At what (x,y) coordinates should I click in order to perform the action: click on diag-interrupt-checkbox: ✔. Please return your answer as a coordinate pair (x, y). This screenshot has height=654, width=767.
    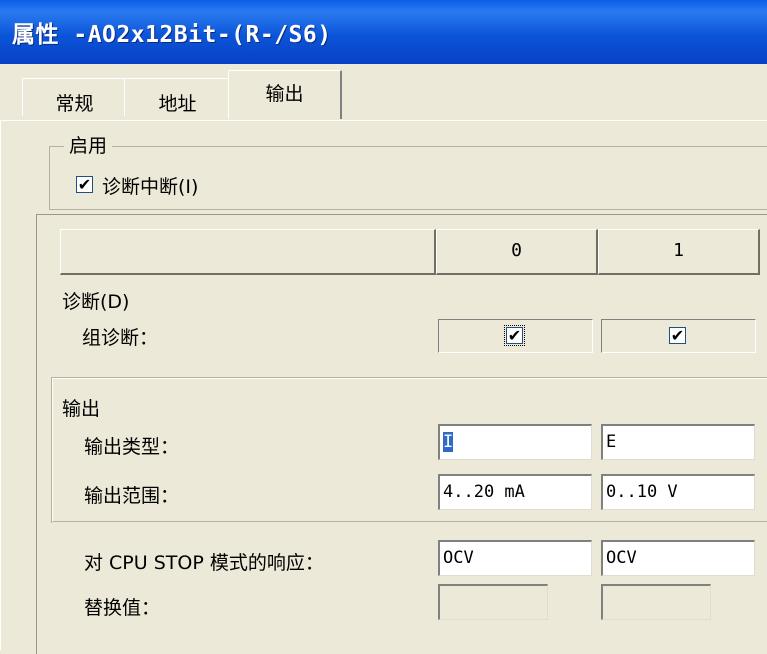
    Looking at the image, I should click on (84, 184).